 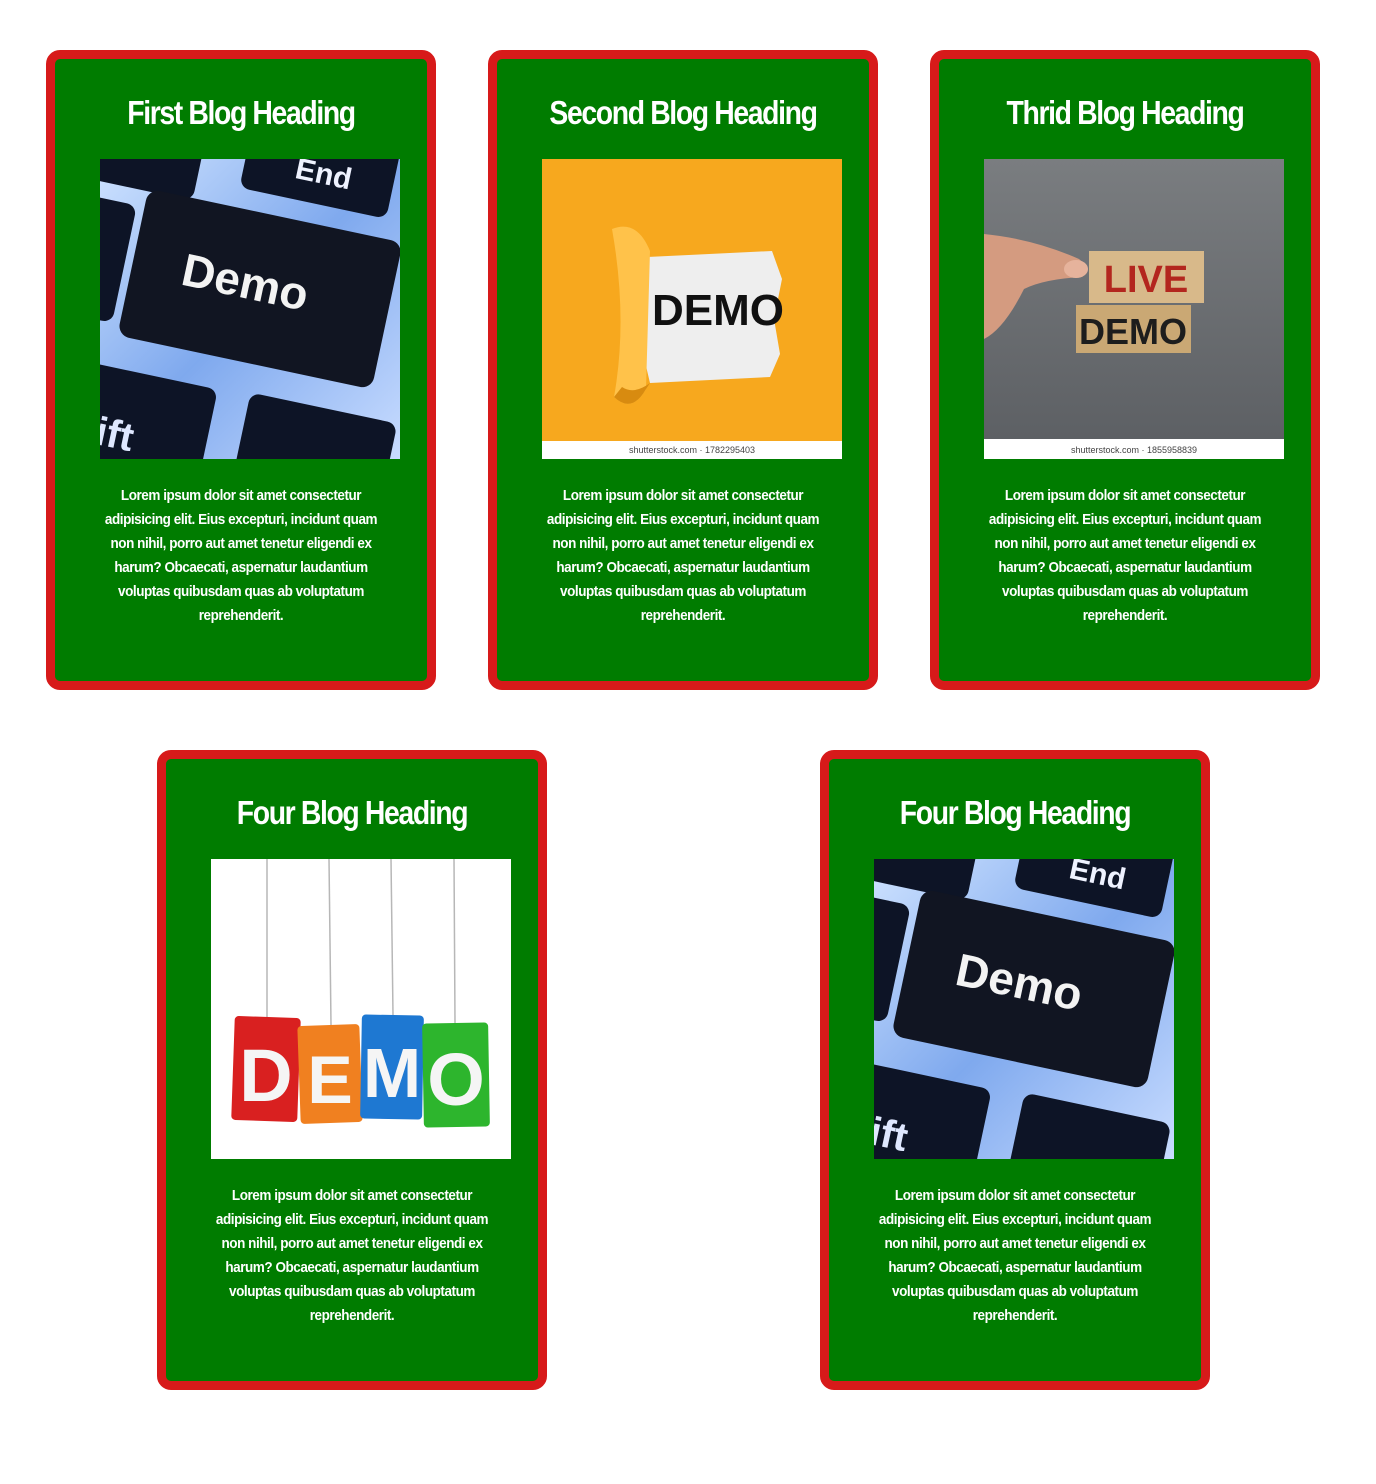 I want to click on tag-letter: D, so click(x=265, y=1075).